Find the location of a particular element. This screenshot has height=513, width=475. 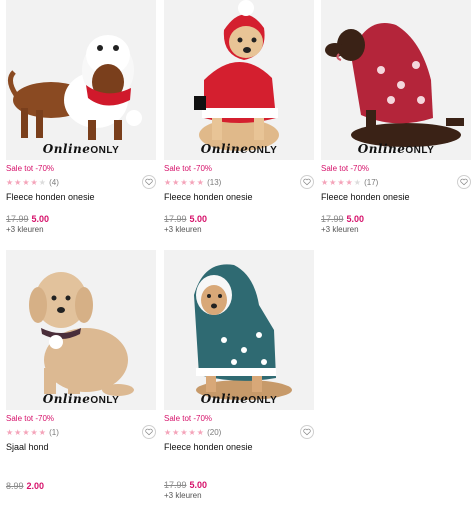

product-name: Sjaal hond is located at coordinates (27, 447).